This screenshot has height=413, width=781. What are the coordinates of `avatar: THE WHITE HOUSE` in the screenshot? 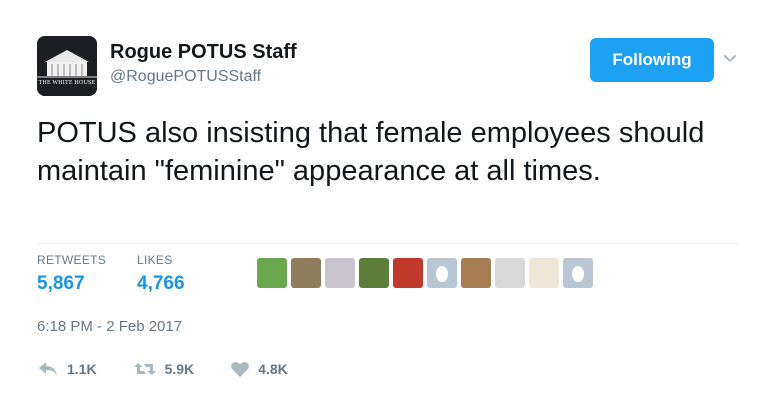 It's located at (67, 66).